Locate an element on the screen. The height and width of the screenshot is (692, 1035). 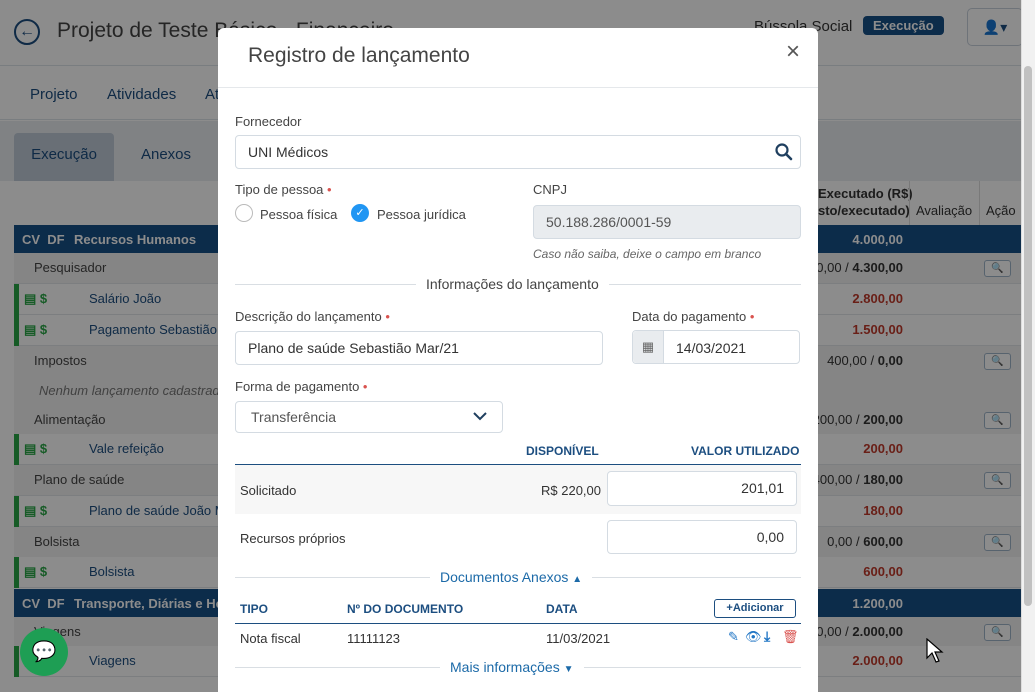
cnpj-hint: Caso não saiba, deixe o campo em branco is located at coordinates (647, 254).